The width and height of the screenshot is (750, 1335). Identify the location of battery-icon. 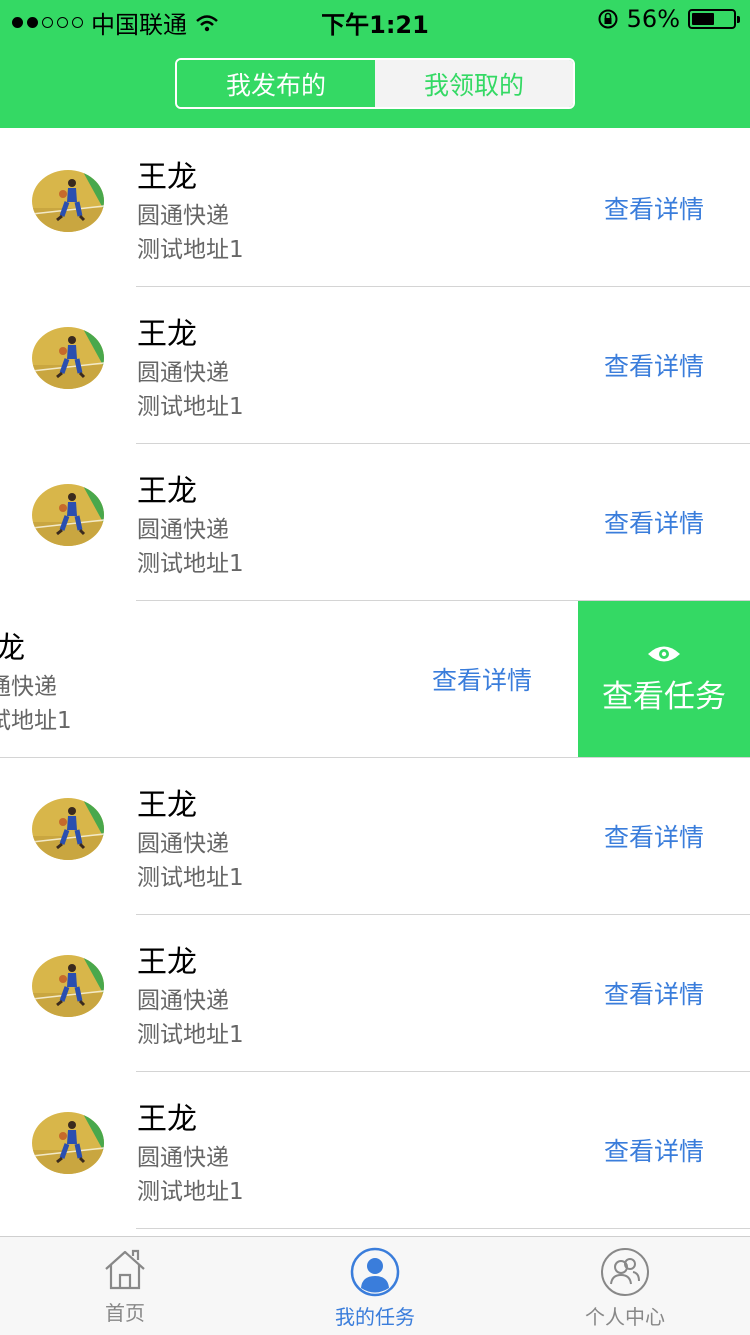
(714, 19).